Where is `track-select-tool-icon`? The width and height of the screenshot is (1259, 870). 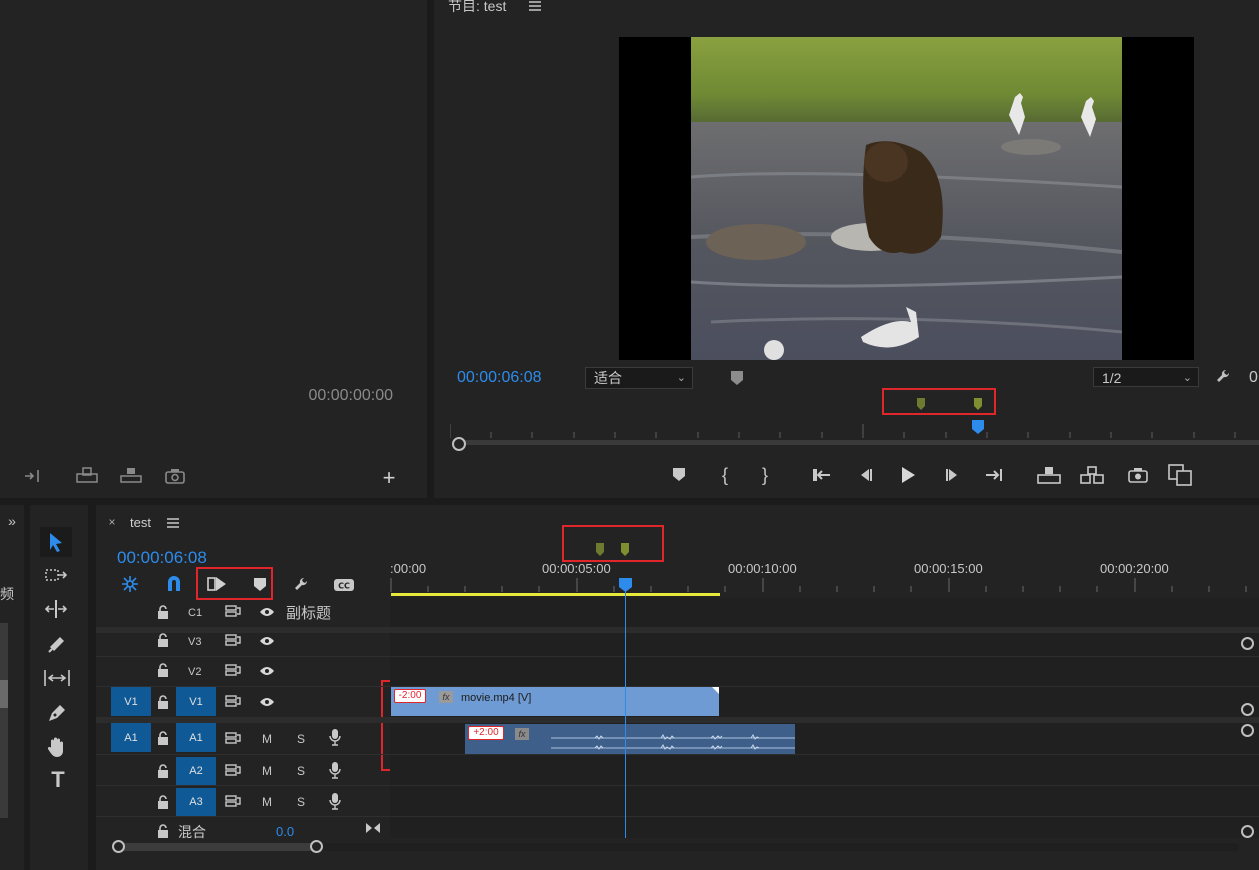 track-select-tool-icon is located at coordinates (56, 575).